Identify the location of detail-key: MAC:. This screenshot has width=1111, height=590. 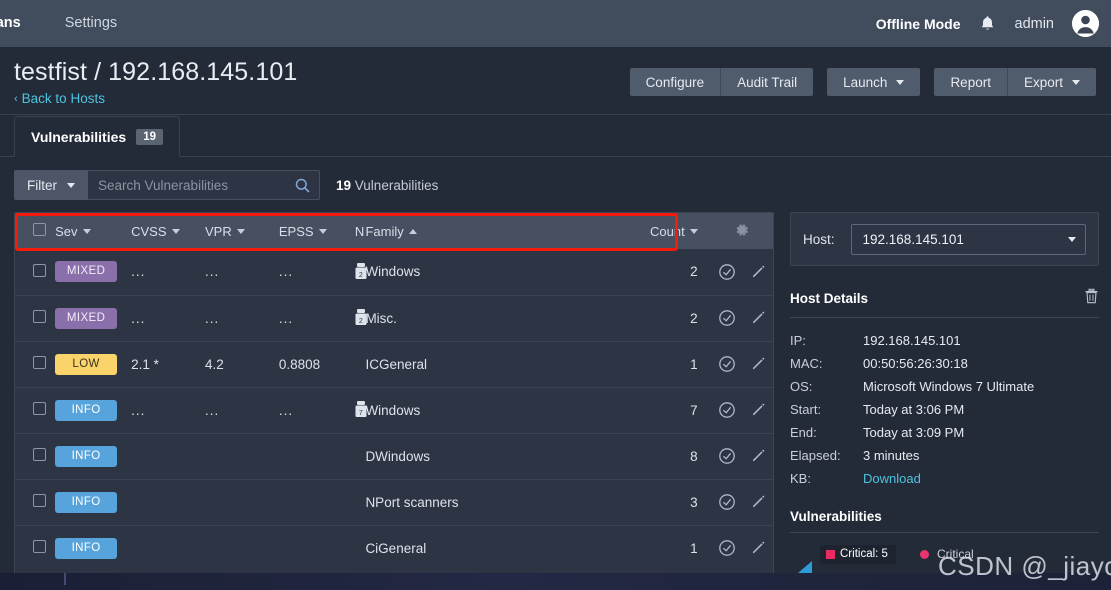
(806, 363).